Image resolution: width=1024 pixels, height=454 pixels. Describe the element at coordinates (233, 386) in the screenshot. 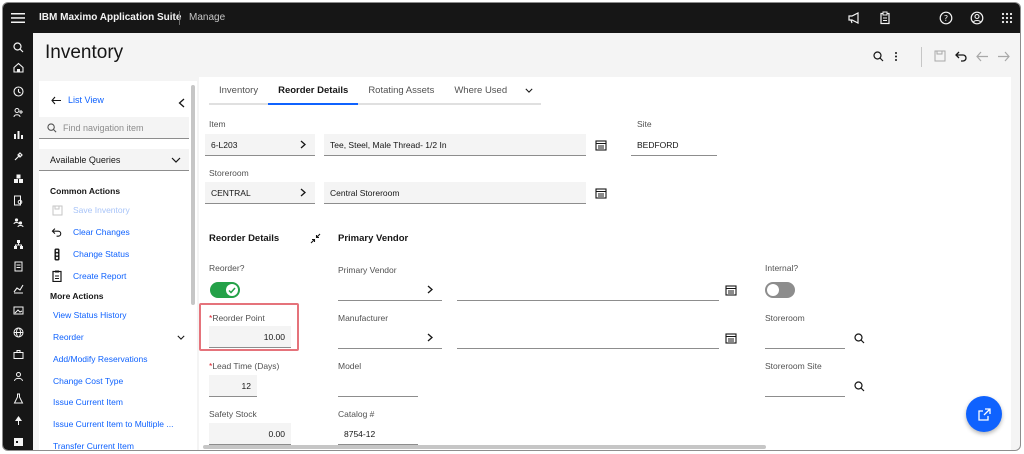

I see `lead-time-field: 12` at that location.